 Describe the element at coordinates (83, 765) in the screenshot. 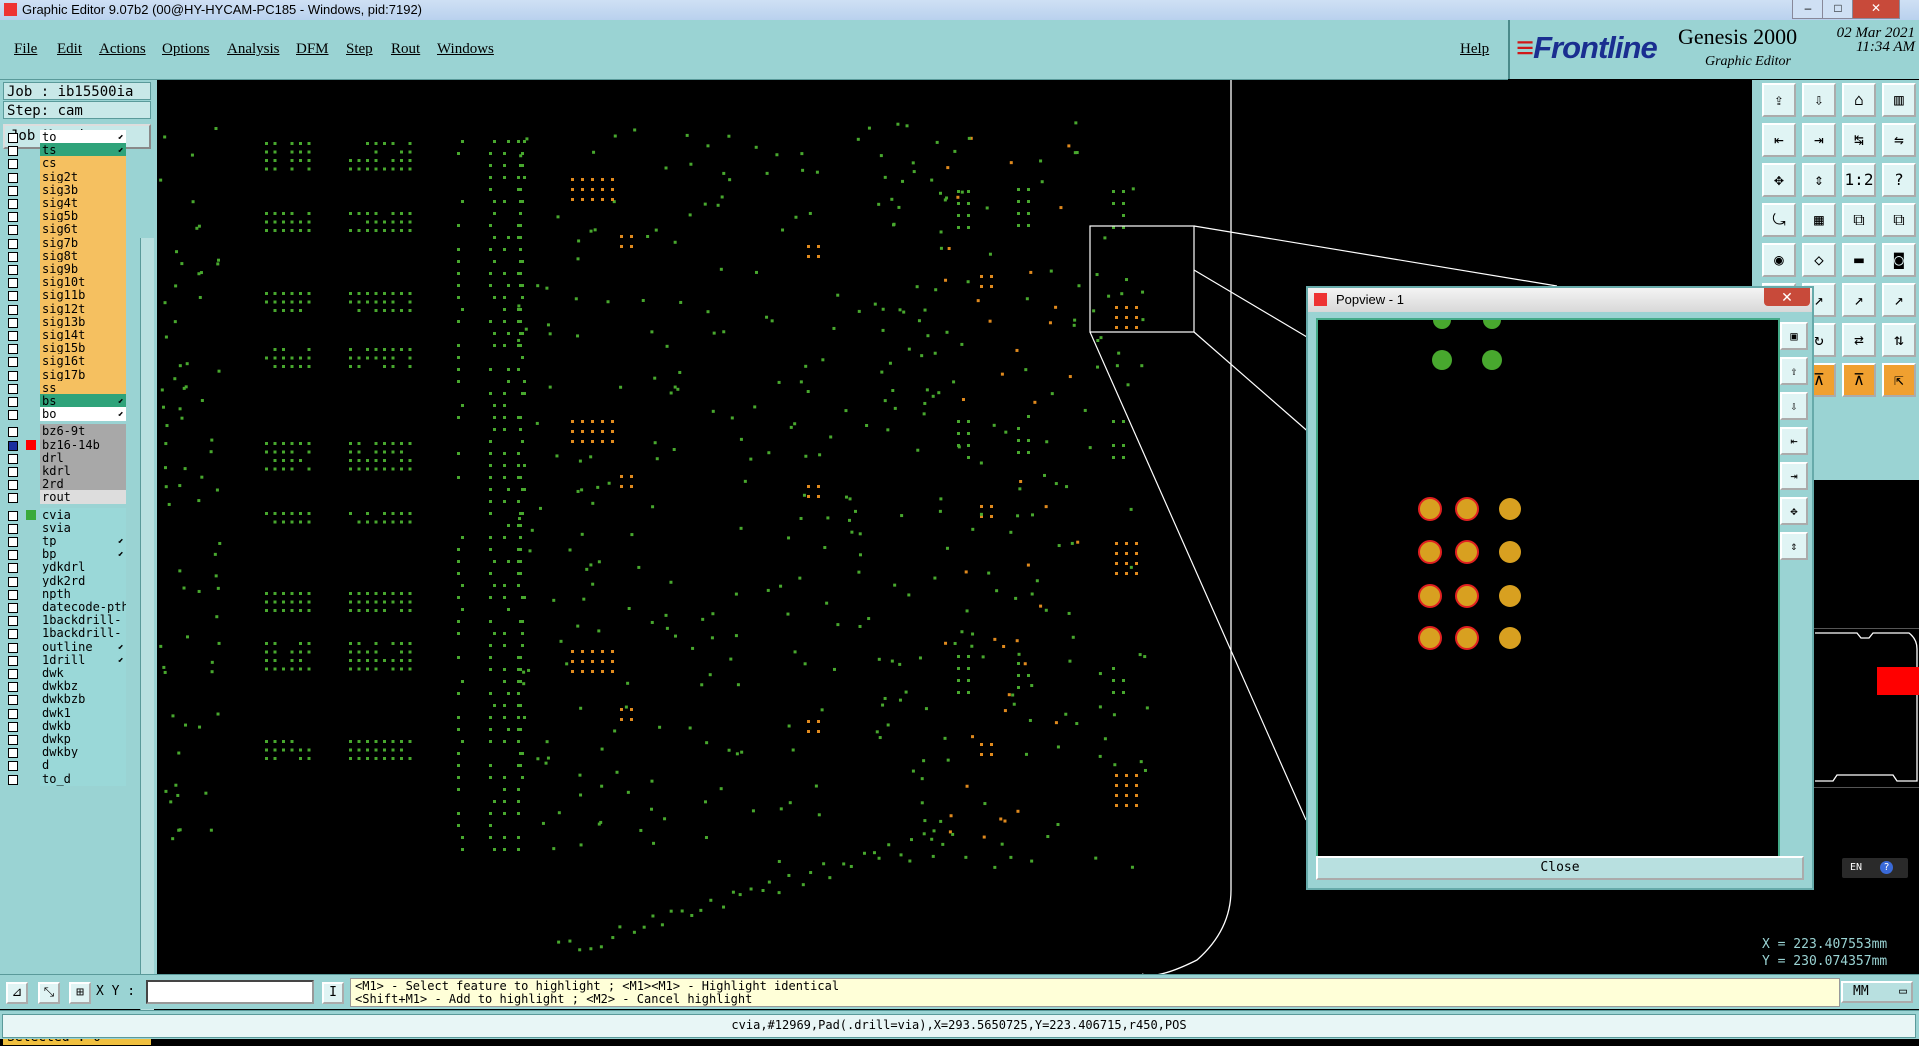

I see `layer-name: d` at that location.